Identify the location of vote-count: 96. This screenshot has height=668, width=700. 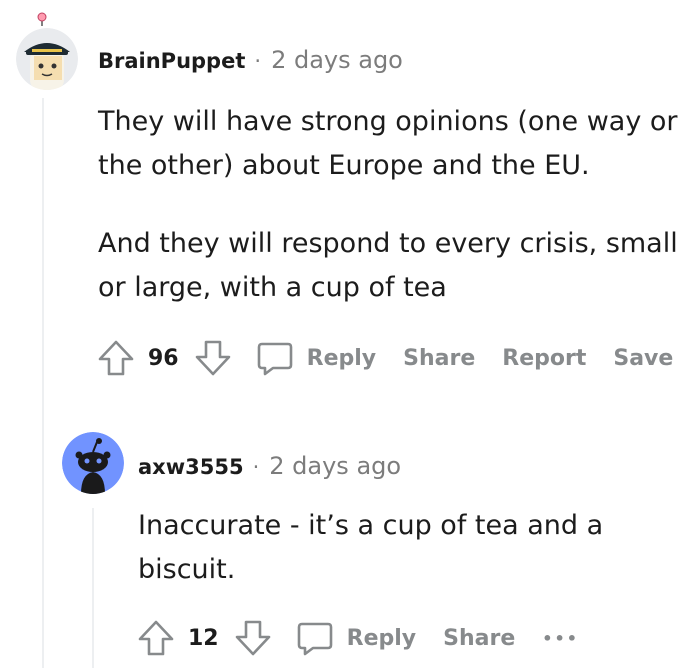
(163, 358).